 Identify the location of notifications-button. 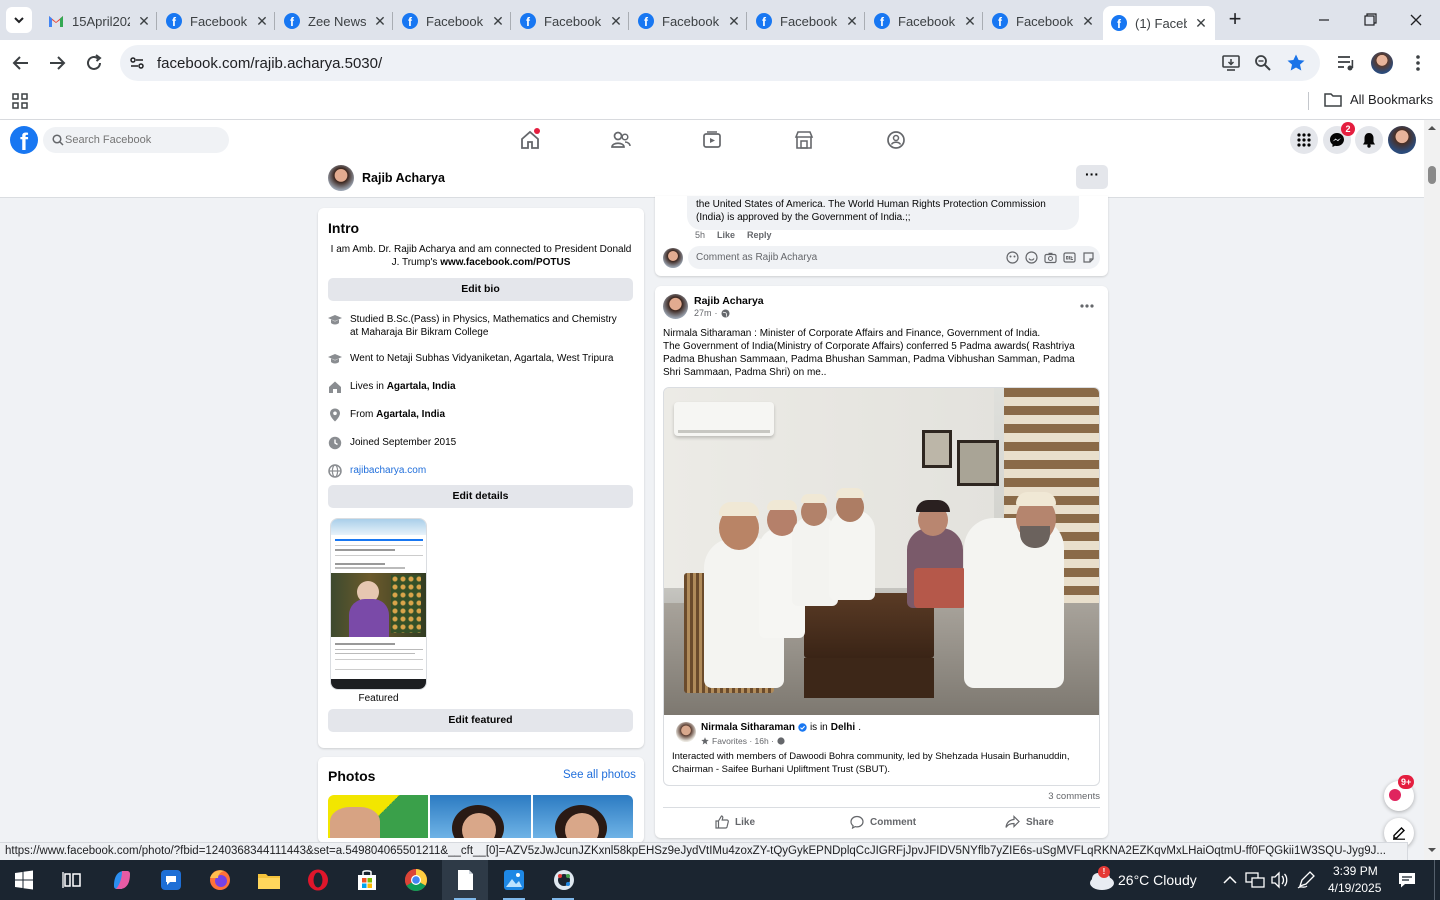
(1369, 140).